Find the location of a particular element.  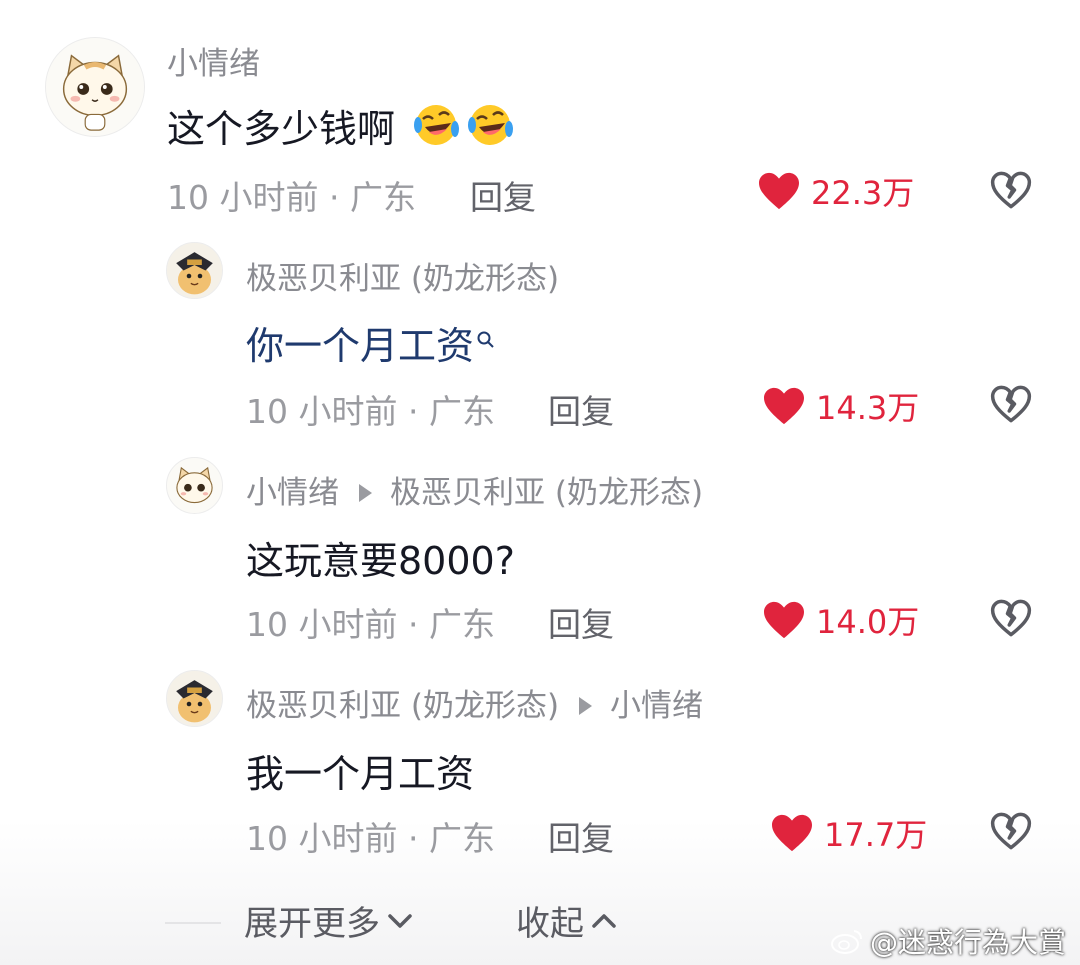

comment-username: 极恶贝利亚 (奶龙形态) is located at coordinates (402, 275).